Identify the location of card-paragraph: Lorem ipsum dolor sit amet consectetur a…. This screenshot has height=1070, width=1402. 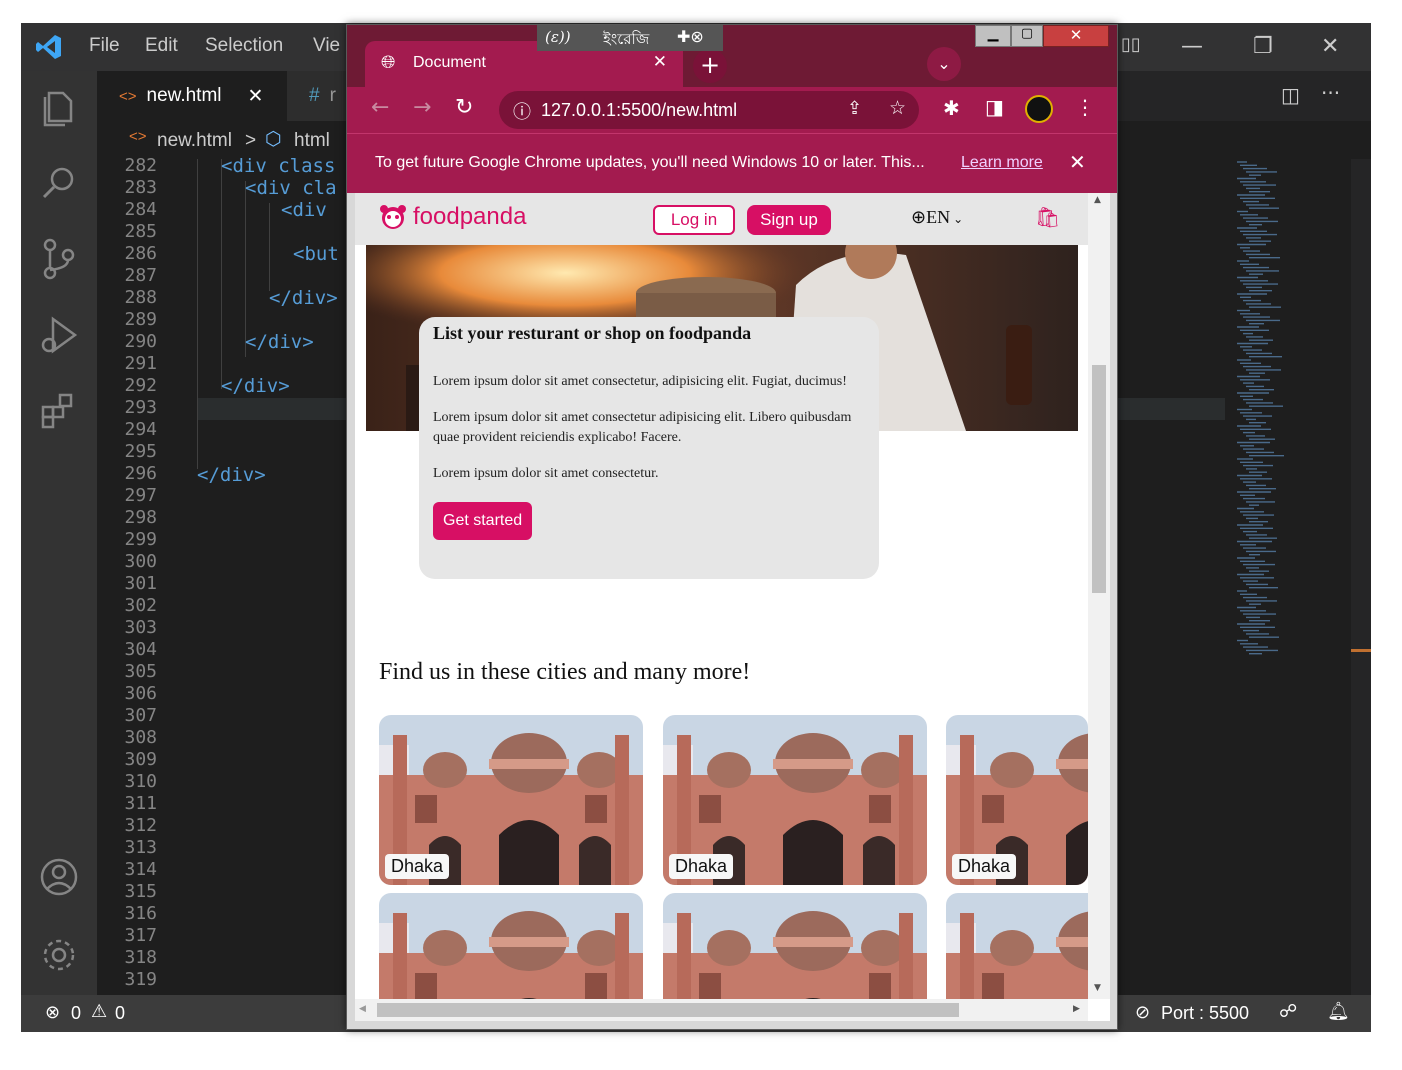
(642, 427).